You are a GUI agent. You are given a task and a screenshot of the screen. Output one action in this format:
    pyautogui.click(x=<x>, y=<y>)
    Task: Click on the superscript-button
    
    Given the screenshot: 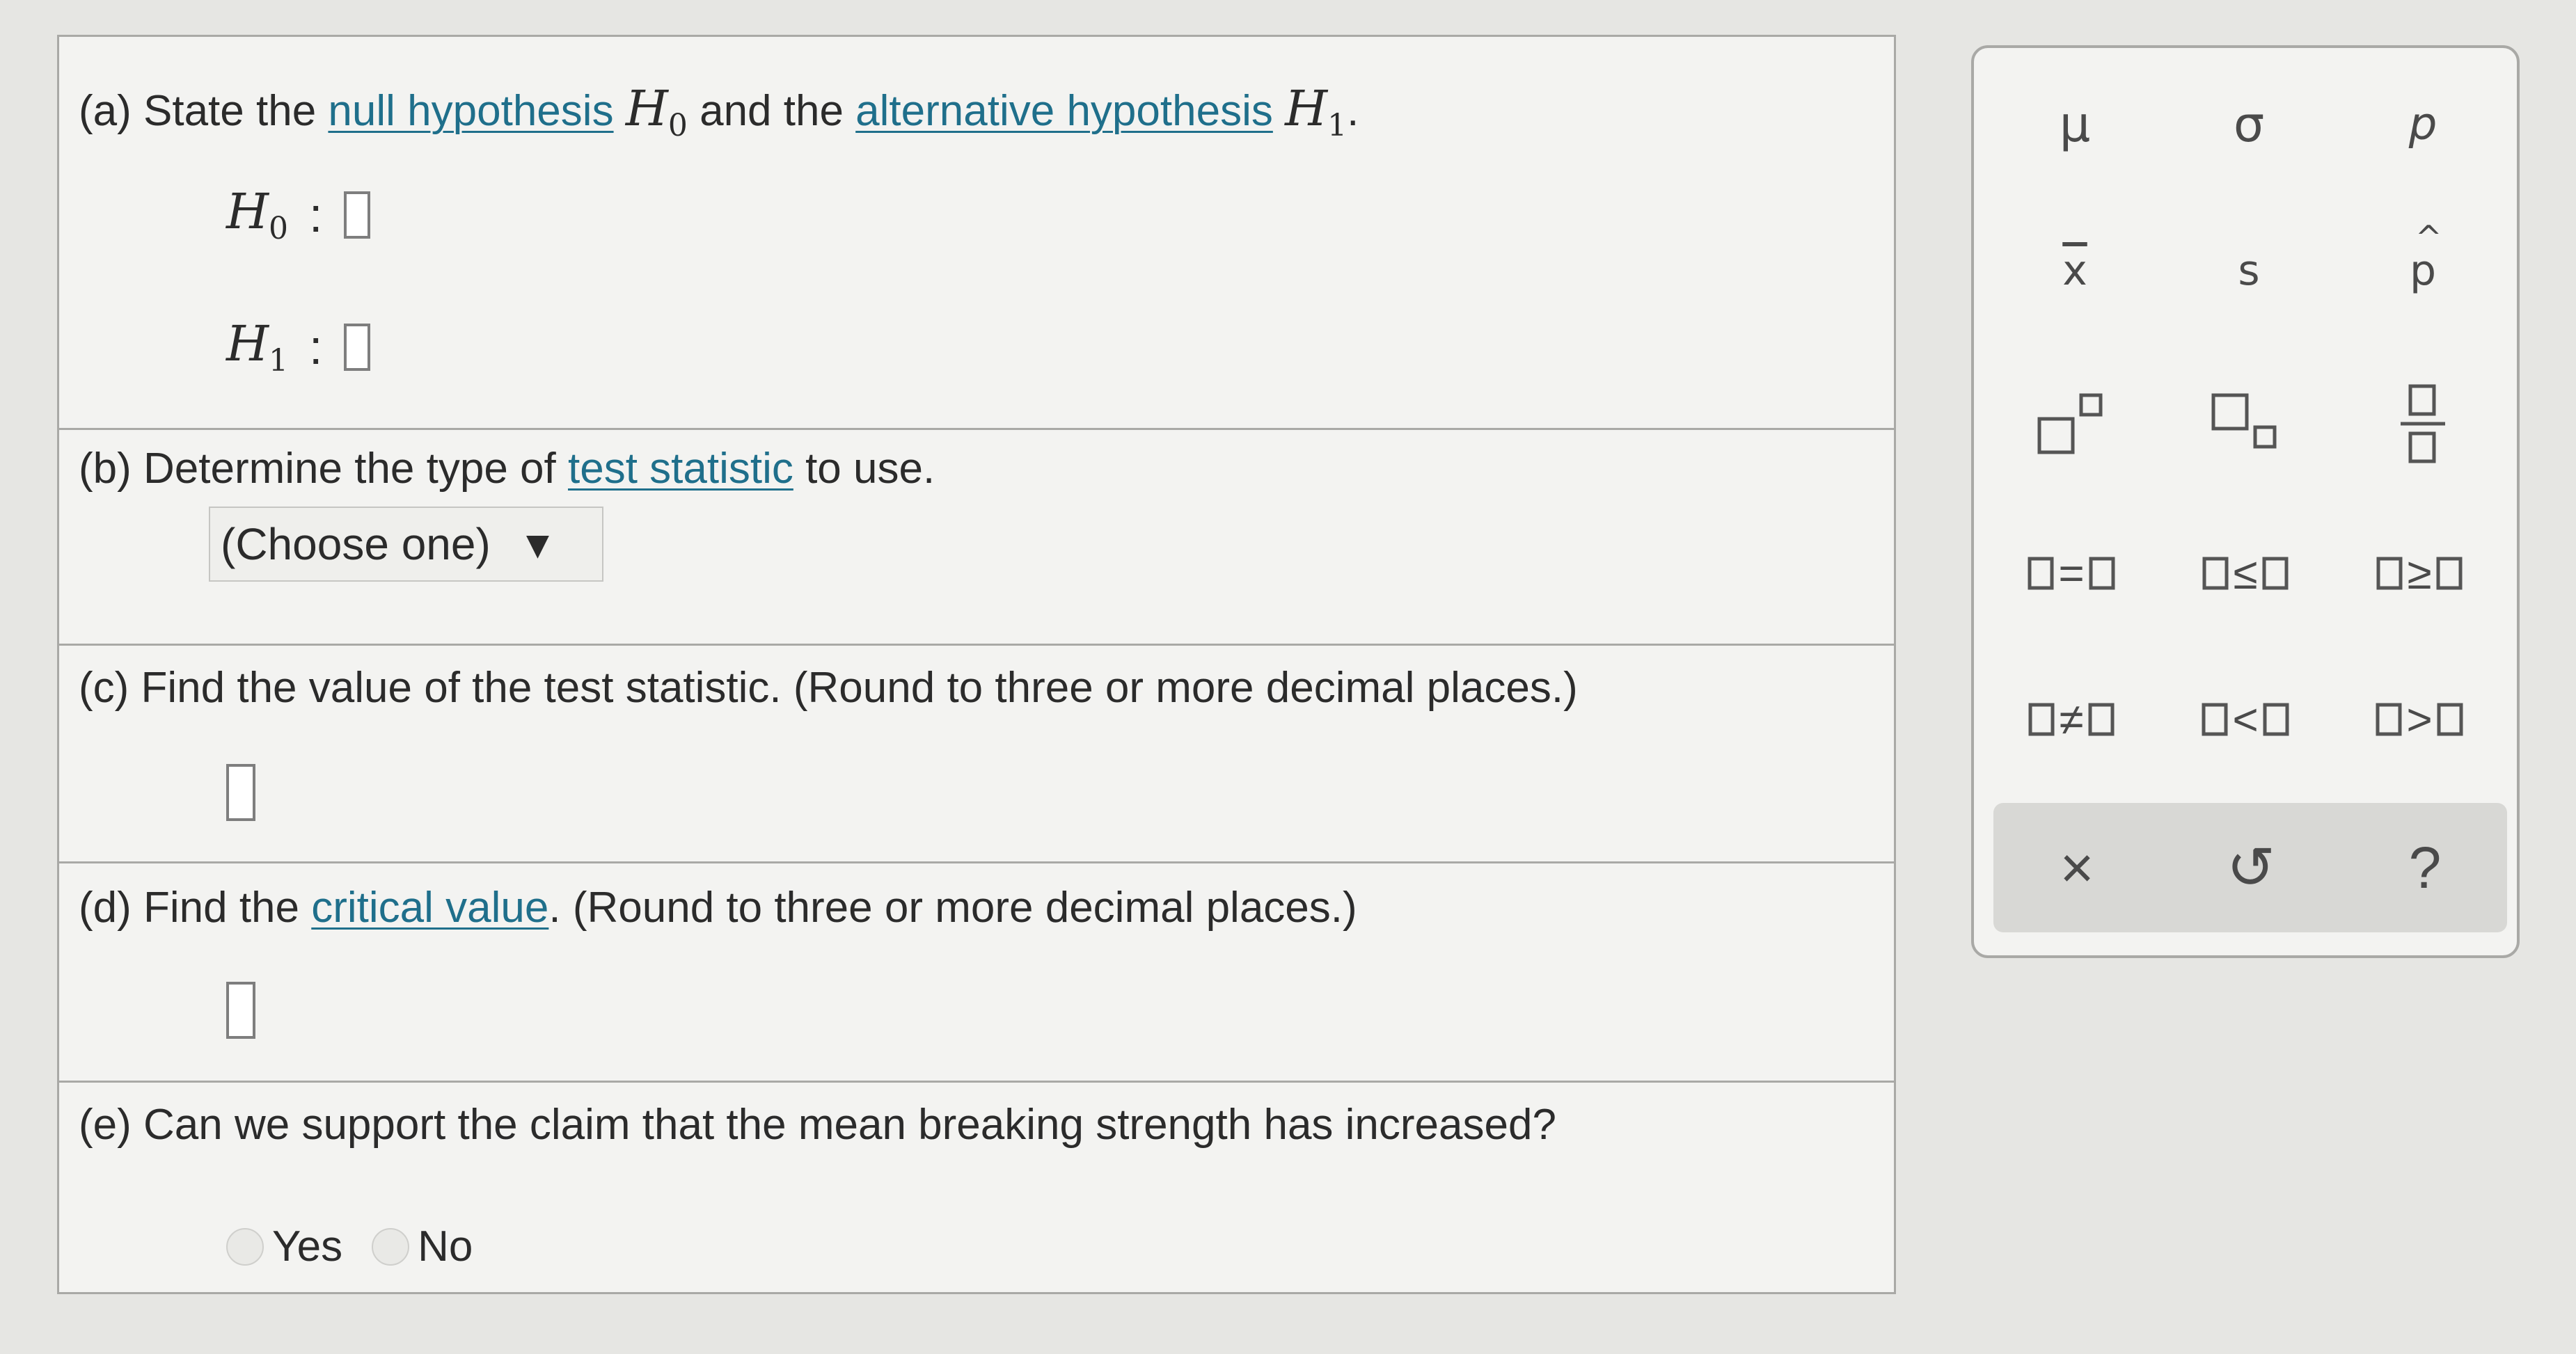 What is the action you would take?
    pyautogui.click(x=2074, y=424)
    